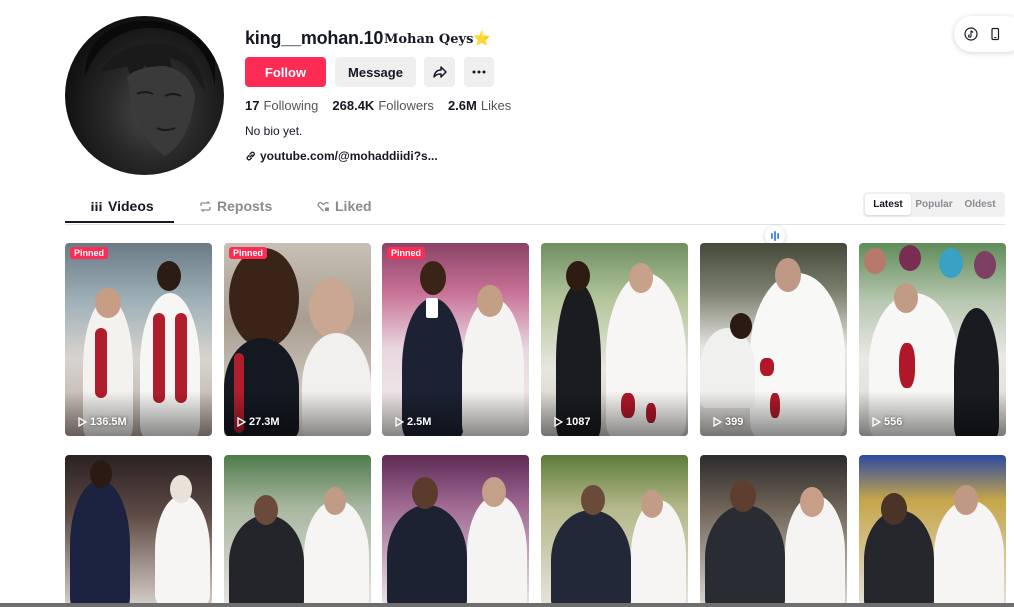  I want to click on share-button, so click(439, 72).